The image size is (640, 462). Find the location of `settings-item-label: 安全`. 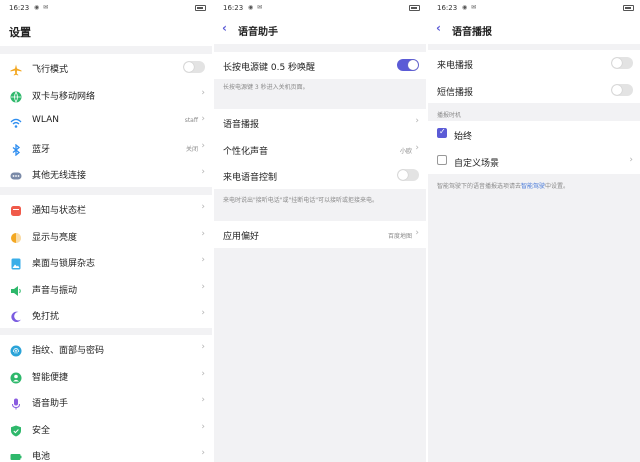

settings-item-label: 安全 is located at coordinates (41, 430).